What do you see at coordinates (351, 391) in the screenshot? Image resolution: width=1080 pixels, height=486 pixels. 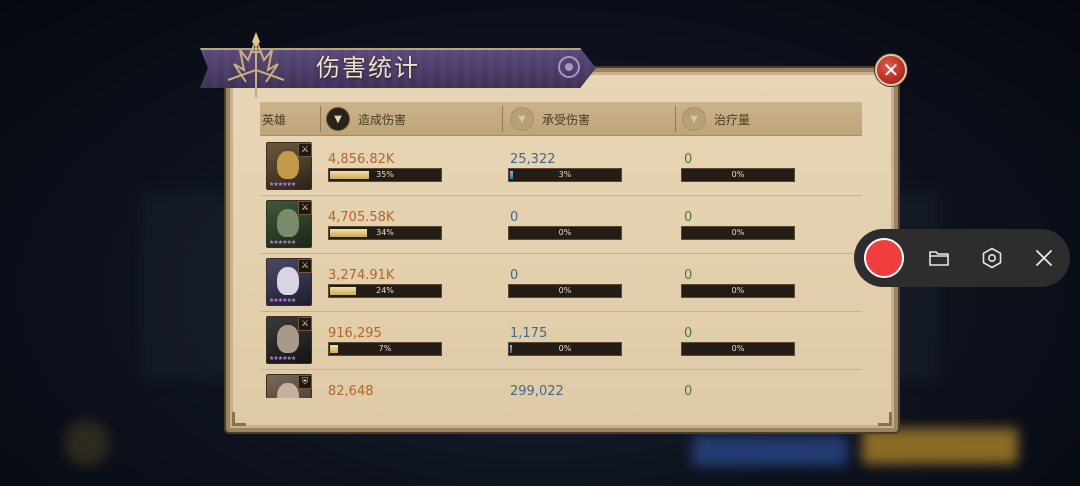 I see `damage-dealt-value: 82,648` at bounding box center [351, 391].